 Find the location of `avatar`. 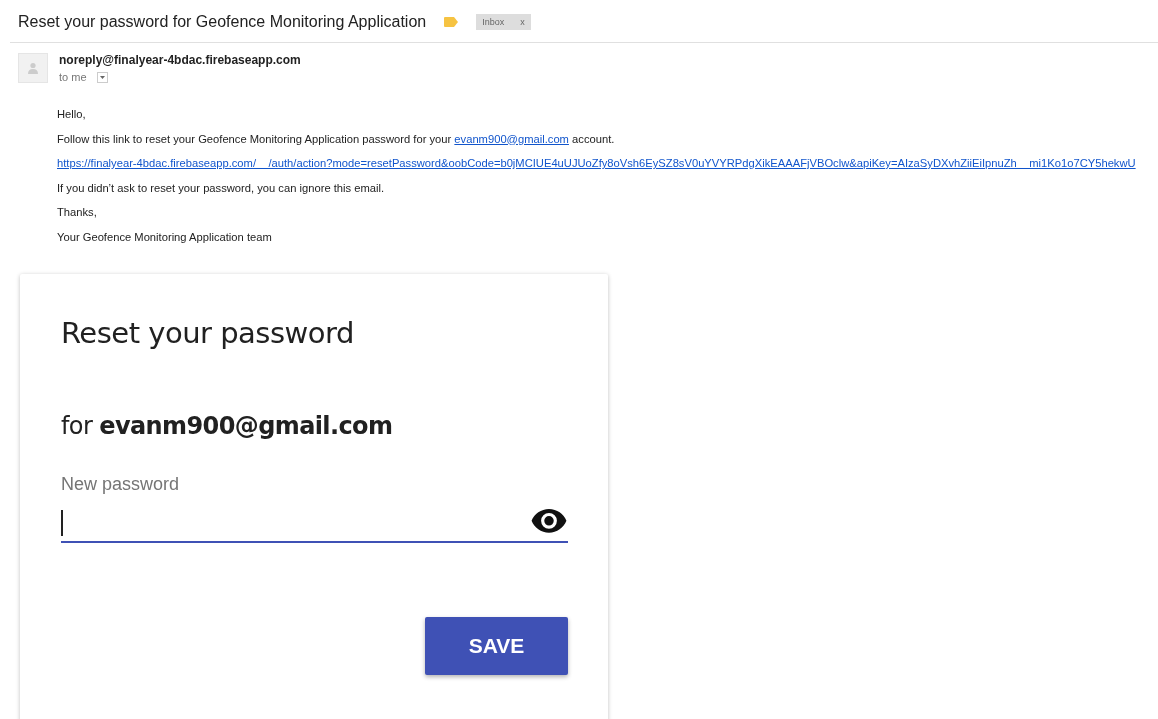

avatar is located at coordinates (33, 68).